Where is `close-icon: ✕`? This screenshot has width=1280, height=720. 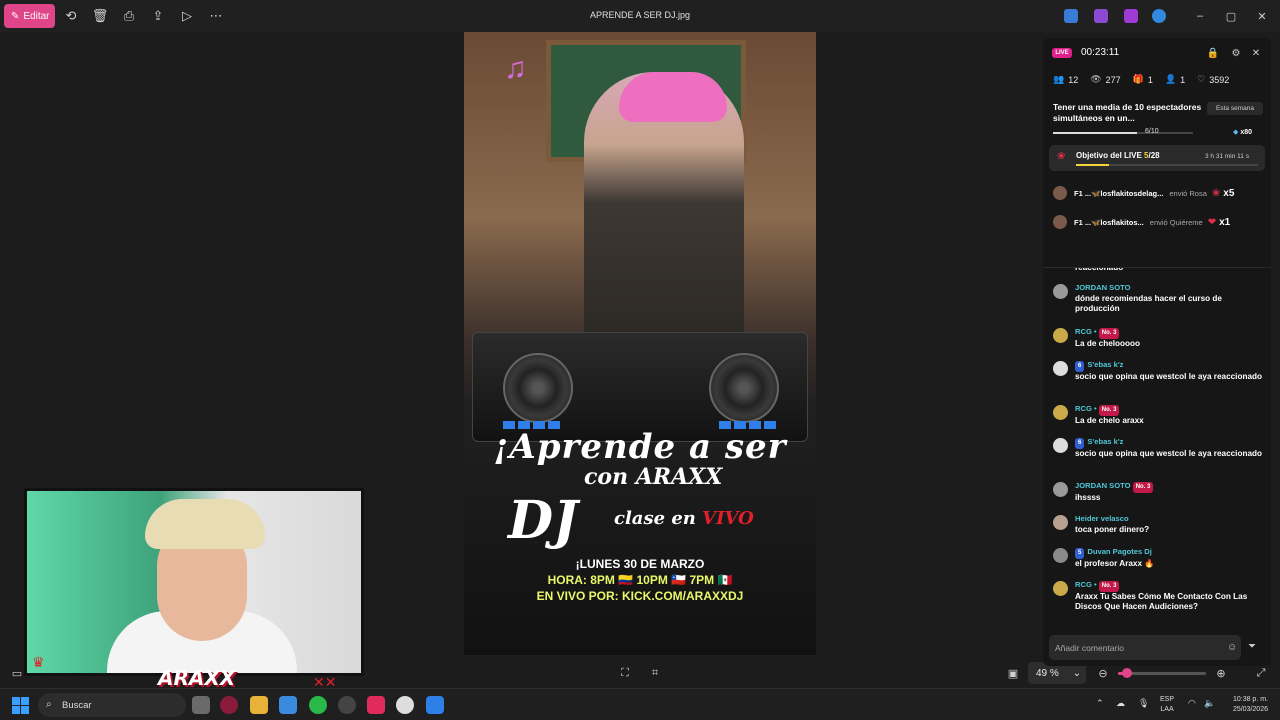
close-icon: ✕ is located at coordinates (1256, 53).